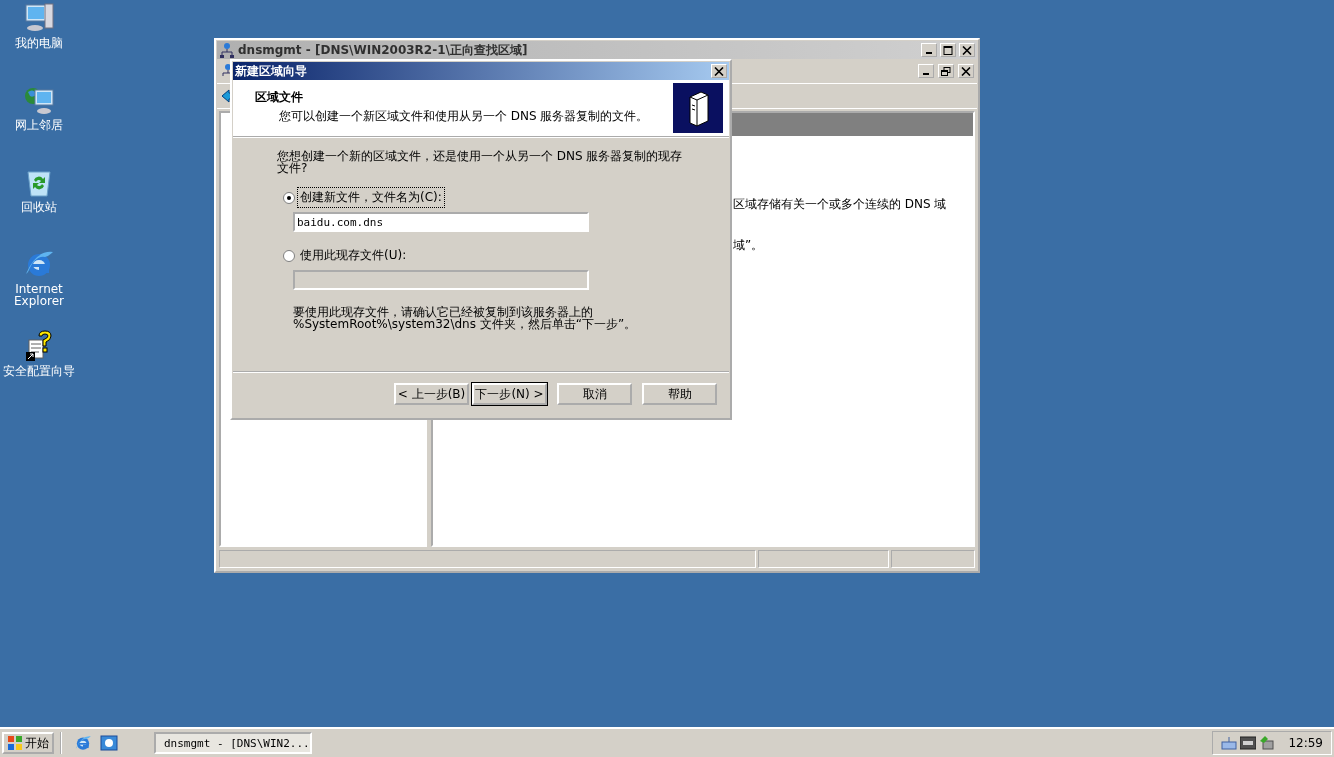 The width and height of the screenshot is (1334, 757). What do you see at coordinates (749, 245) in the screenshot?
I see `description-text: 域”。` at bounding box center [749, 245].